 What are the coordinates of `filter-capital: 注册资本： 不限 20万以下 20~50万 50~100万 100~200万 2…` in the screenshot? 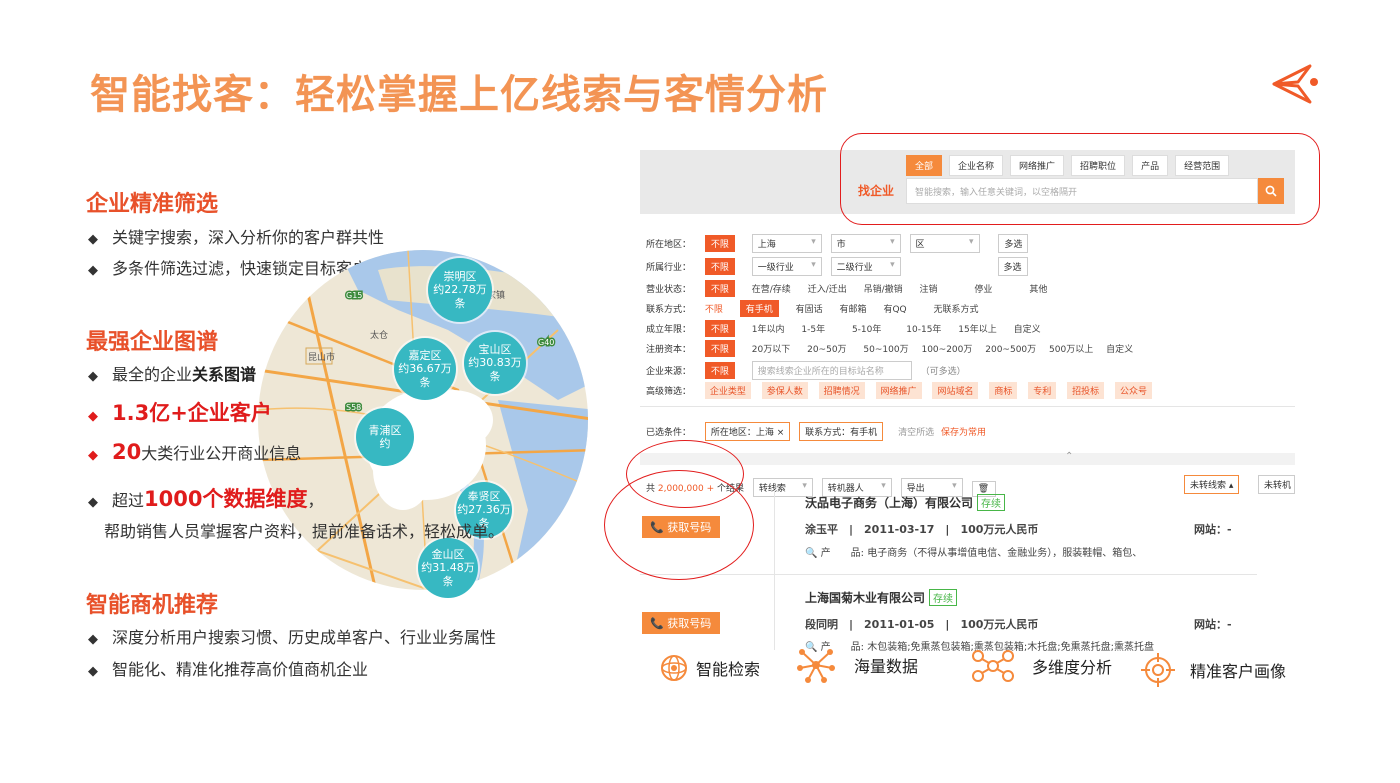 It's located at (896, 348).